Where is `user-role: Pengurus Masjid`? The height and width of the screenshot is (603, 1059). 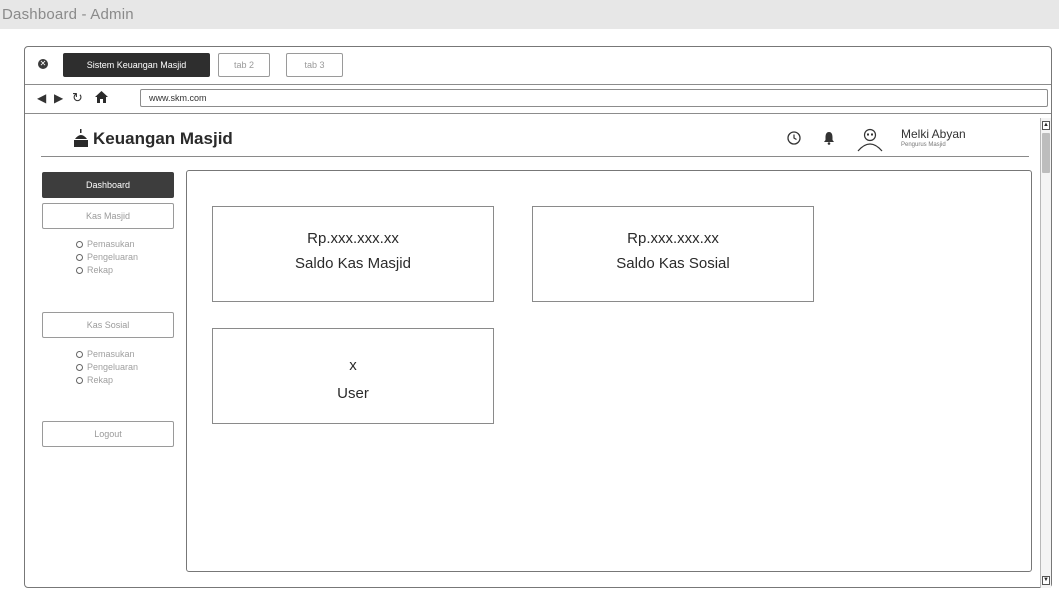 user-role: Pengurus Masjid is located at coordinates (923, 145).